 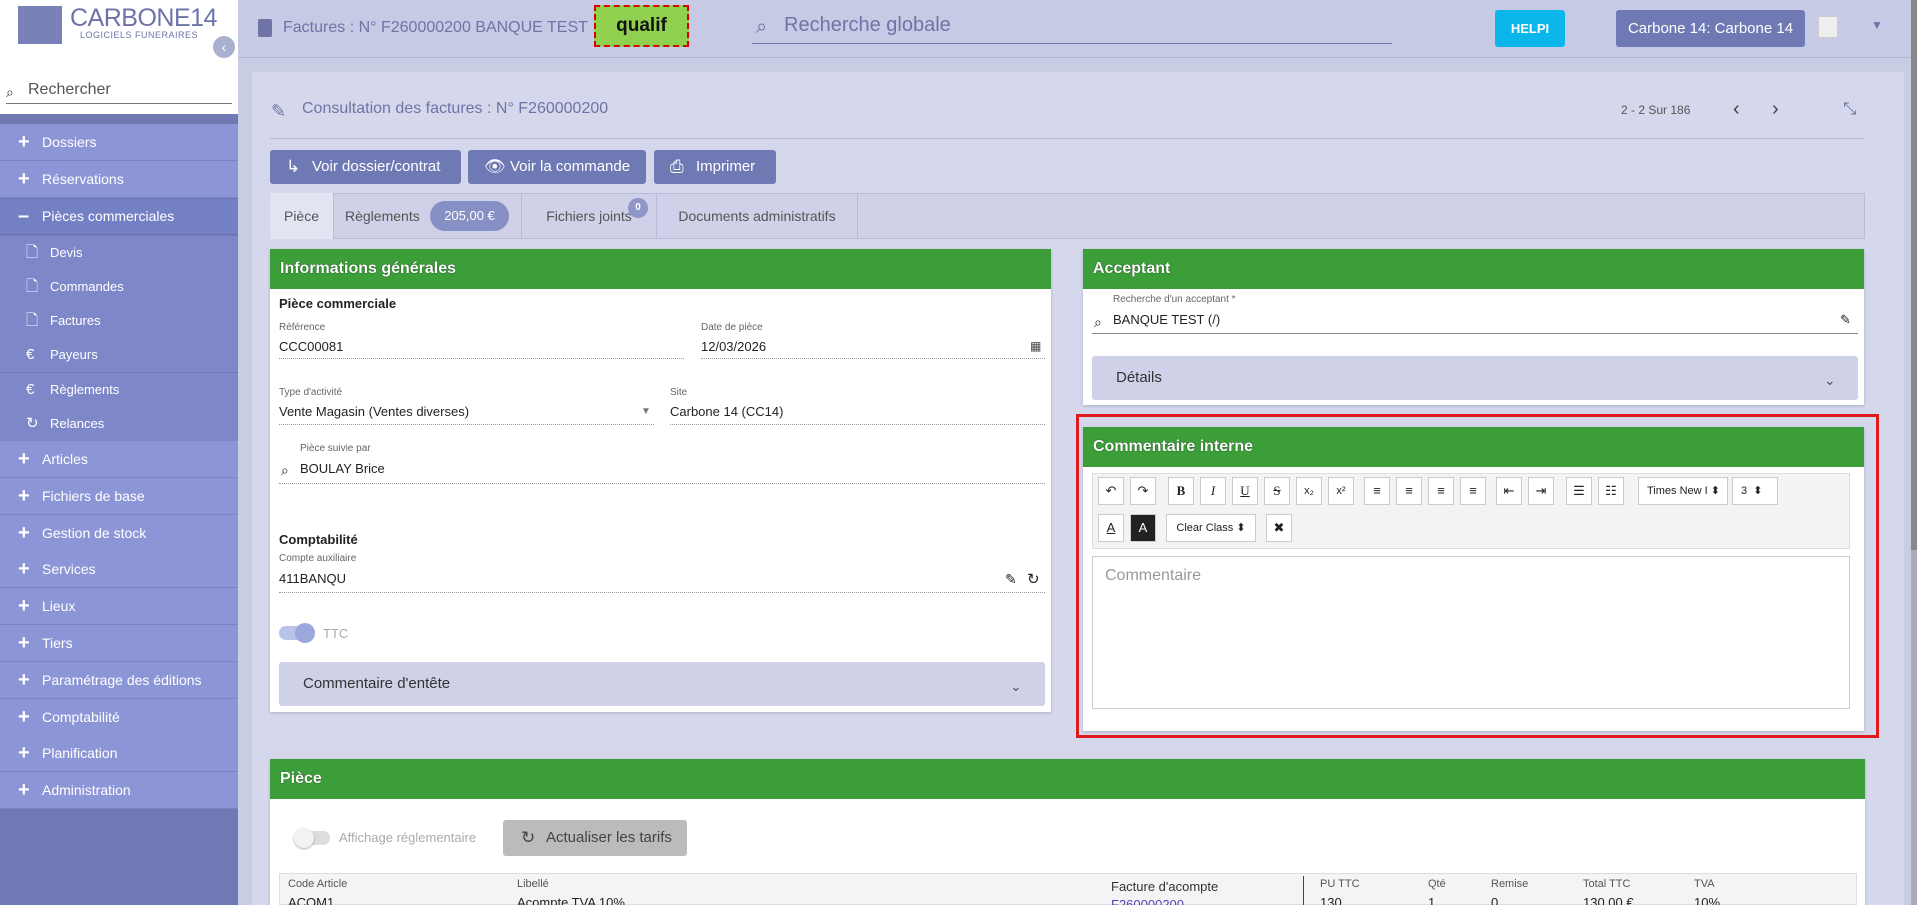 I want to click on sidebar-item-lieux: + Lieux, so click(x=119, y=606).